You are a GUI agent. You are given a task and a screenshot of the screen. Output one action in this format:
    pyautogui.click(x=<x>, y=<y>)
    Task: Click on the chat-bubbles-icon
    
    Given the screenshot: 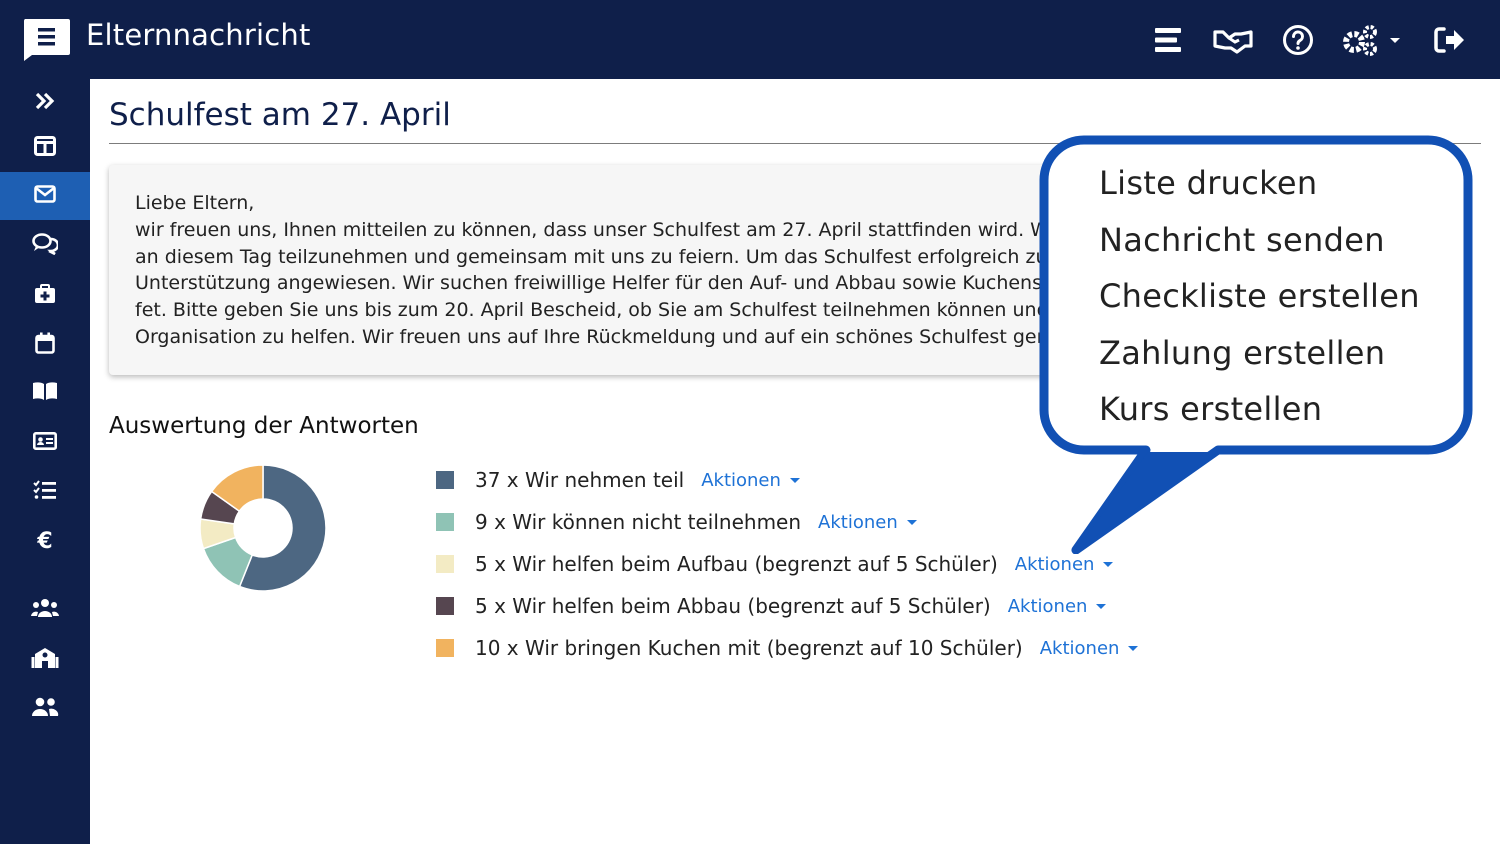 What is the action you would take?
    pyautogui.click(x=46, y=246)
    